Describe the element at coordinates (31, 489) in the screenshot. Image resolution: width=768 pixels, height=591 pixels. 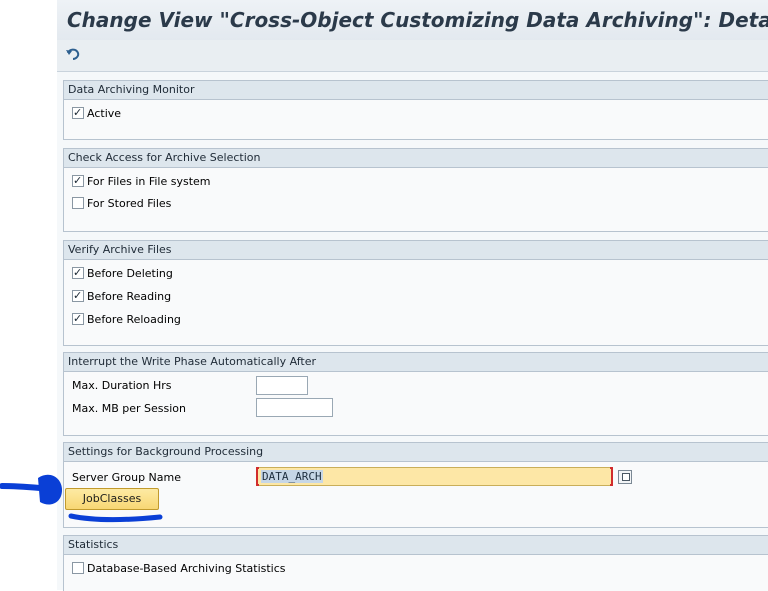
I see `pointing-arrow-annotation` at that location.